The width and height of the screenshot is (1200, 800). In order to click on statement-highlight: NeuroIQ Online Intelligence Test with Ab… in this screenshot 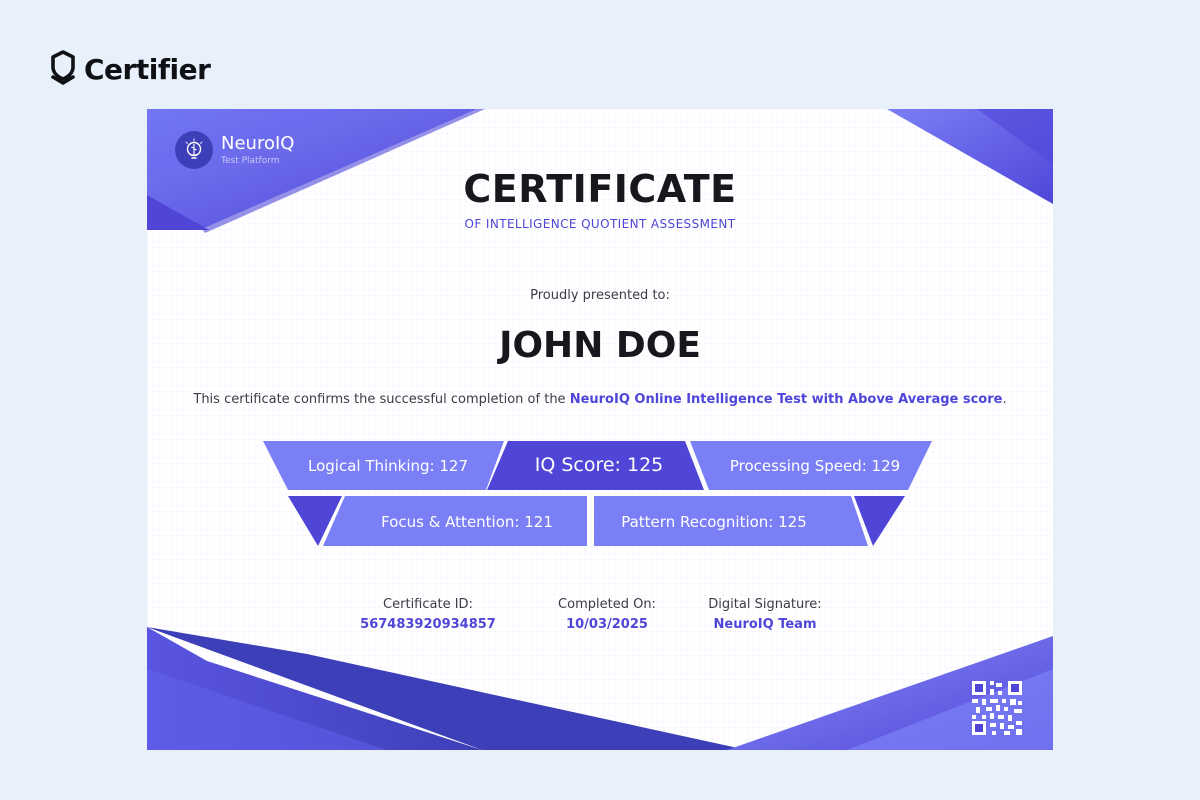, I will do `click(786, 399)`.